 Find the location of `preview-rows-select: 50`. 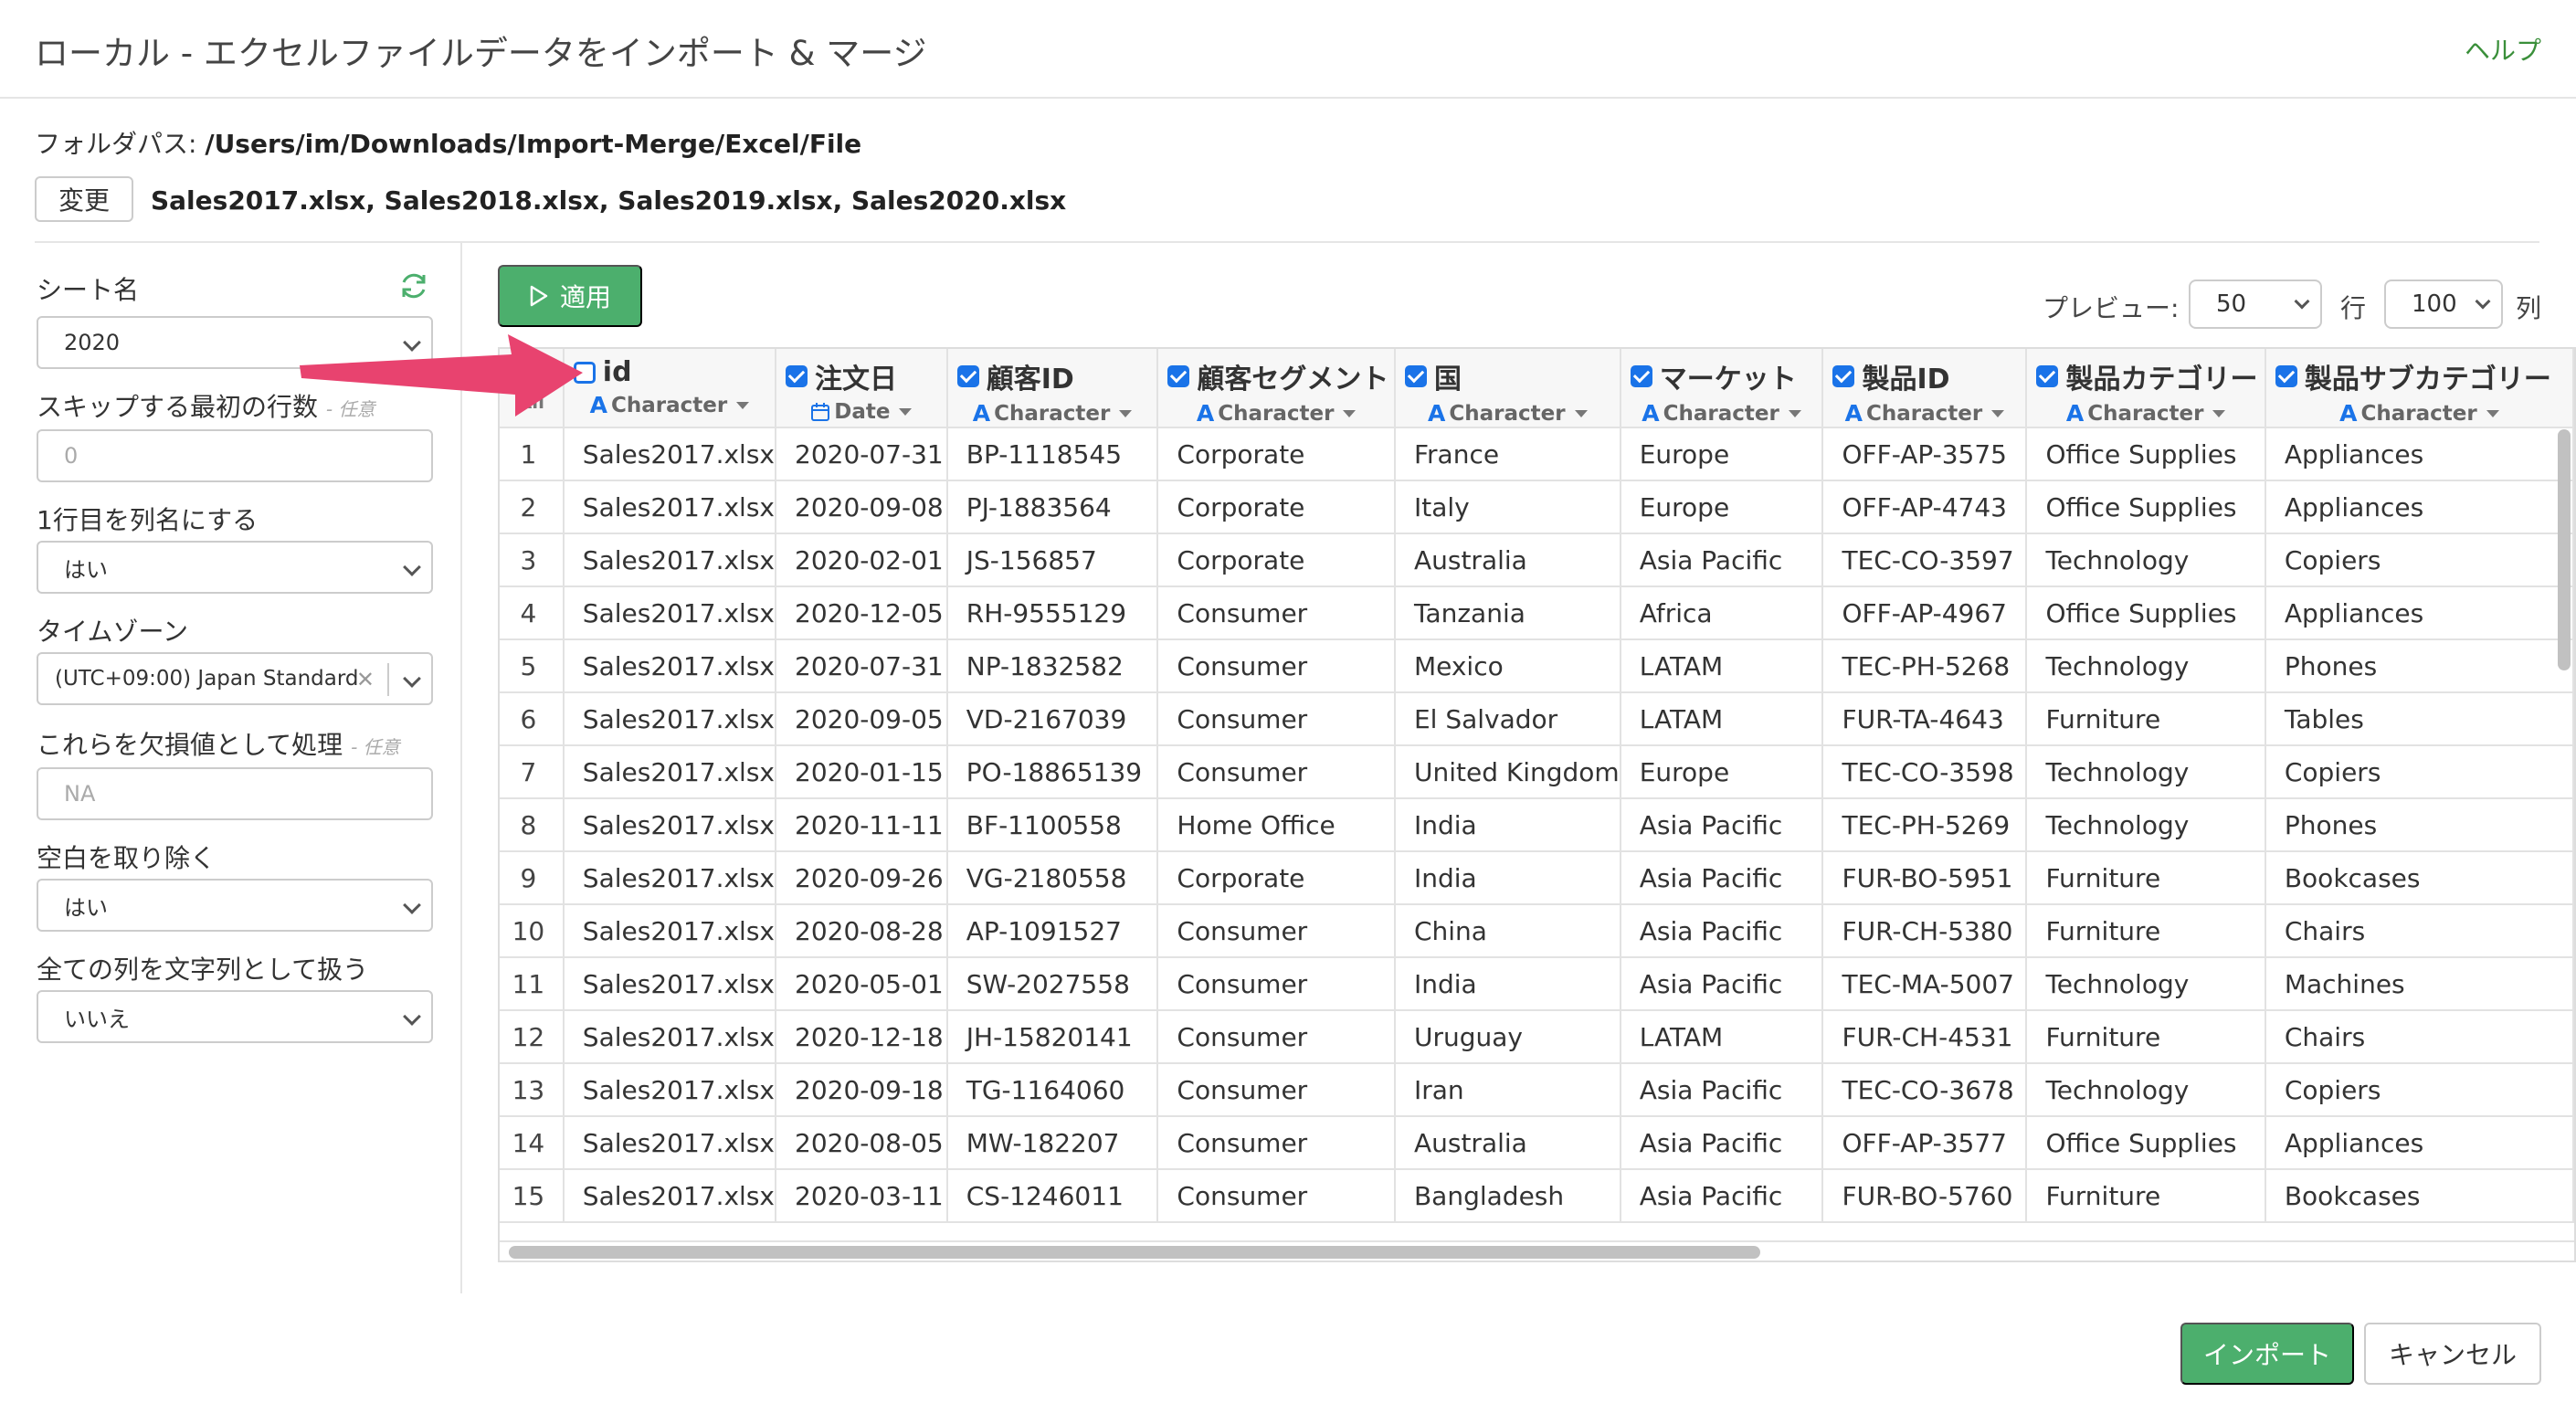

preview-rows-select: 50 is located at coordinates (2255, 304).